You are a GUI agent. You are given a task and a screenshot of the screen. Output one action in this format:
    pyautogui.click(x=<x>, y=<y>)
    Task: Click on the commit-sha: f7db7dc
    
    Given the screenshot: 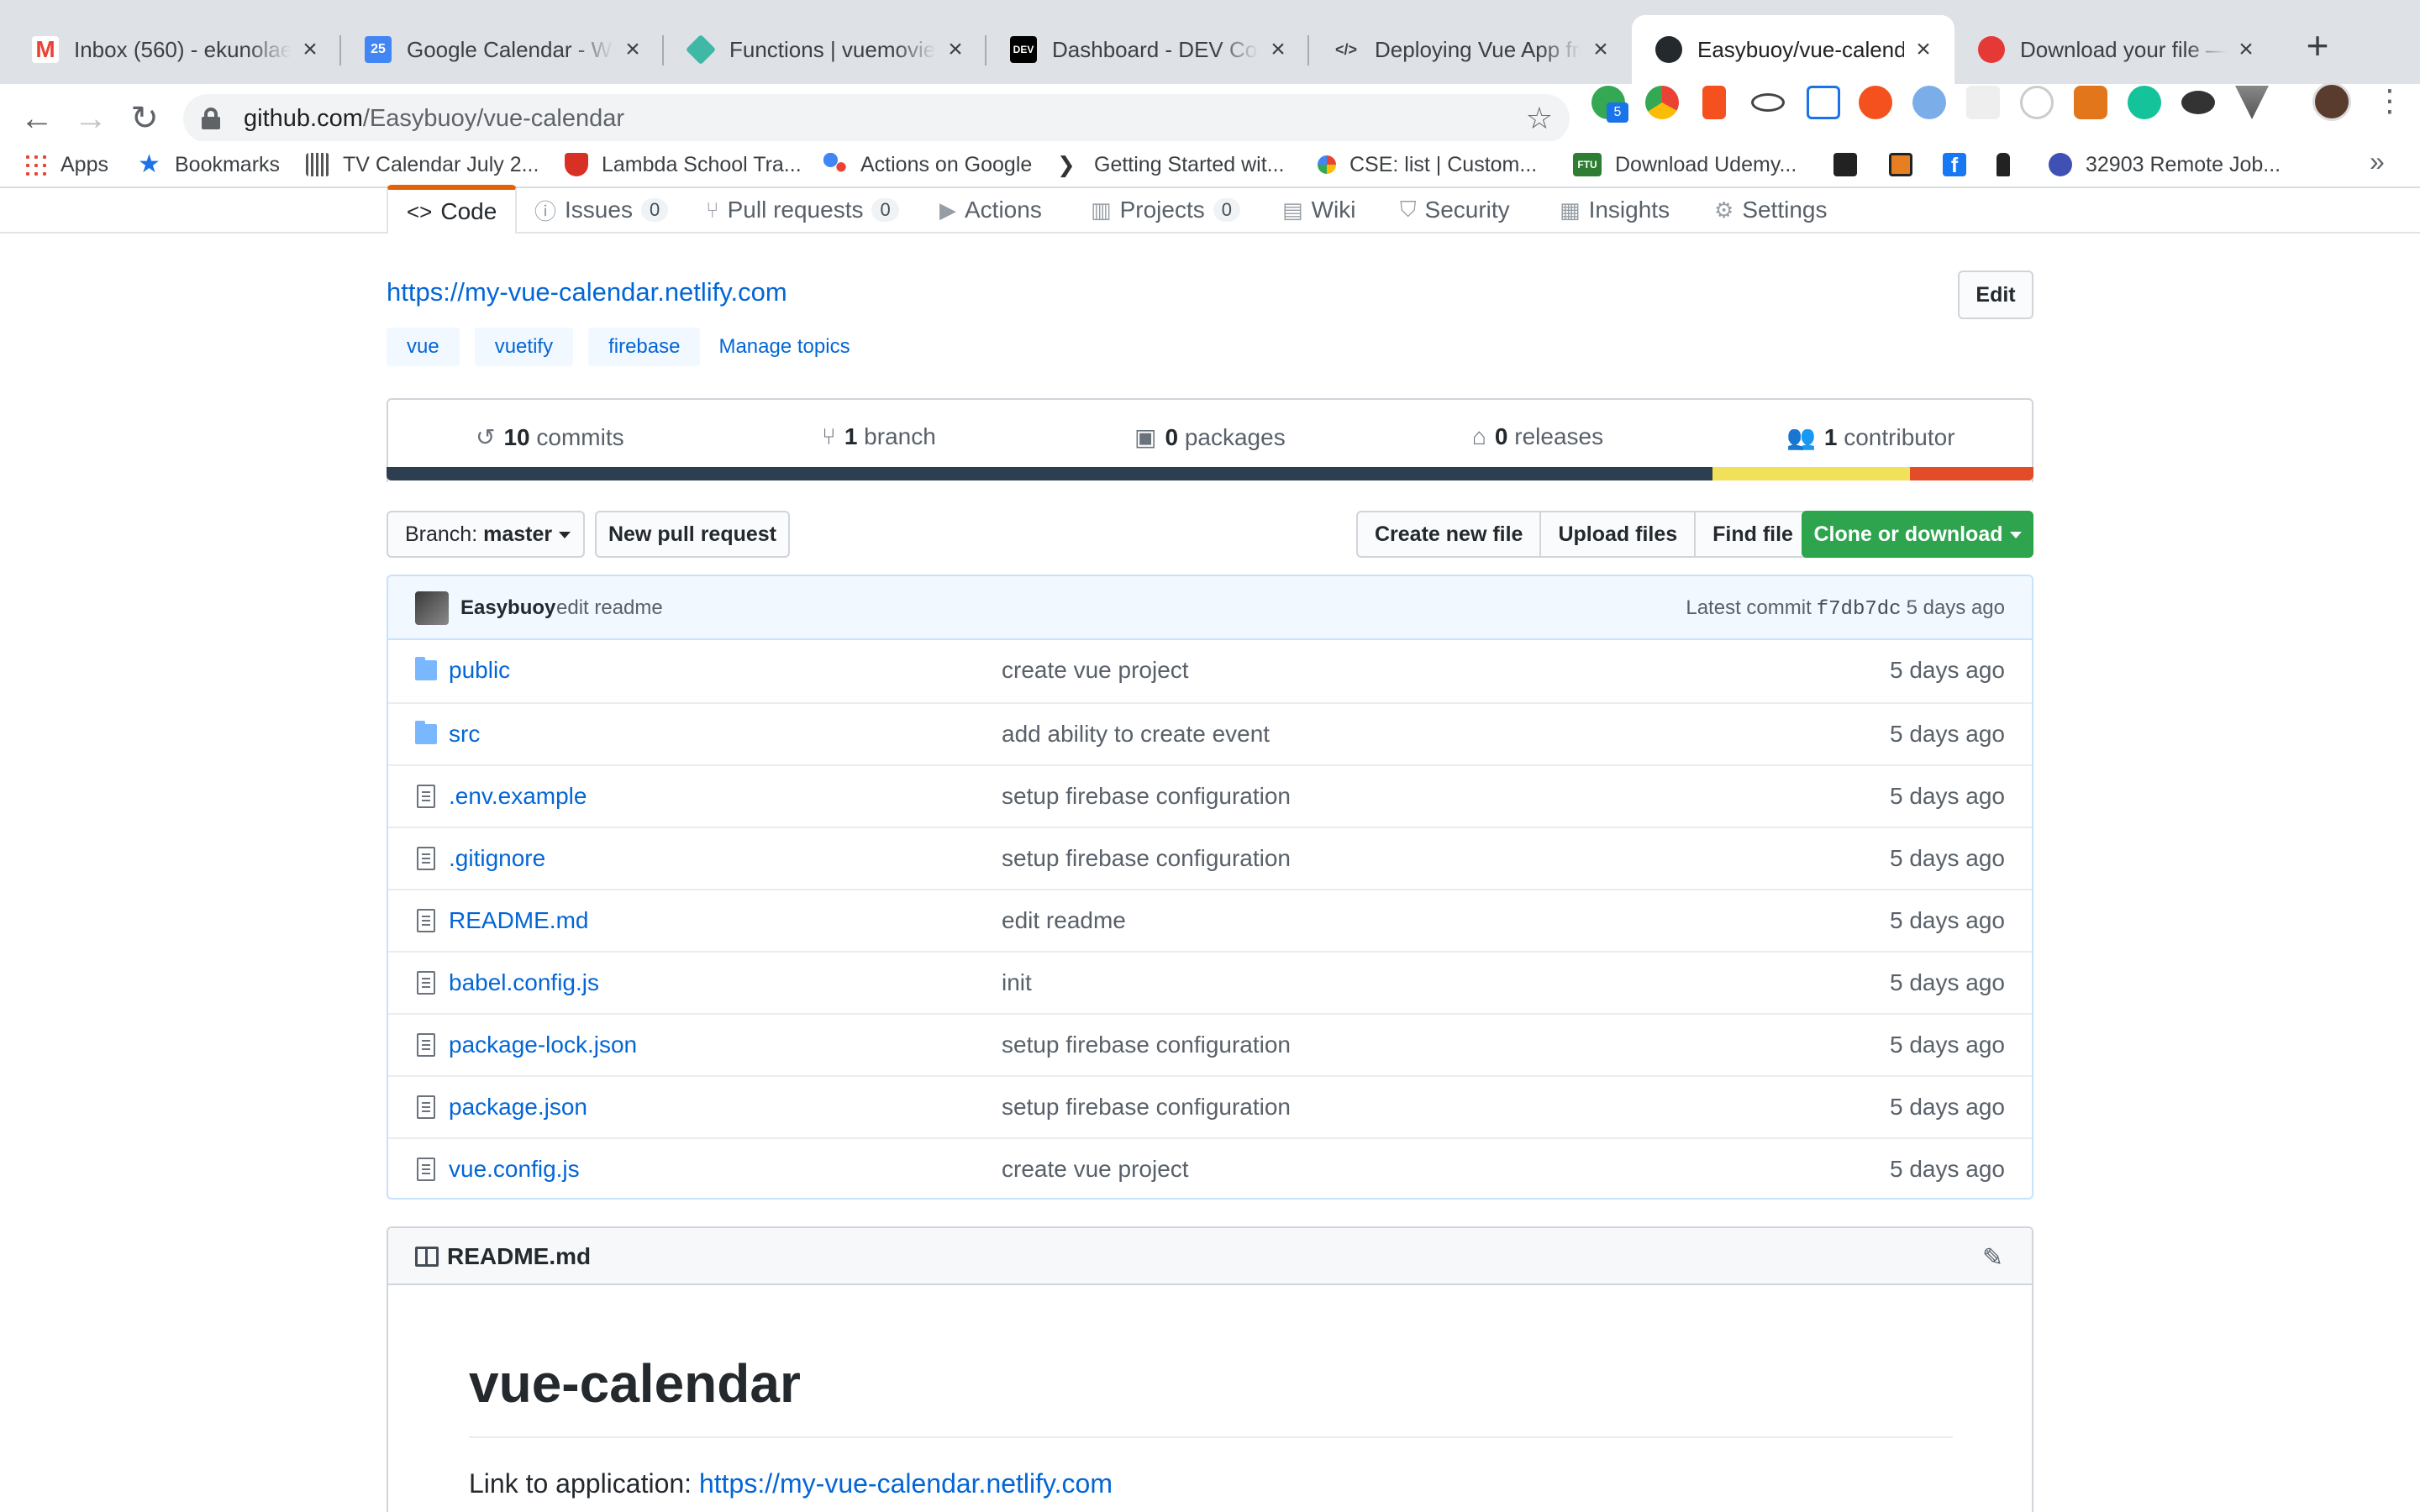 What is the action you would take?
    pyautogui.click(x=1860, y=609)
    